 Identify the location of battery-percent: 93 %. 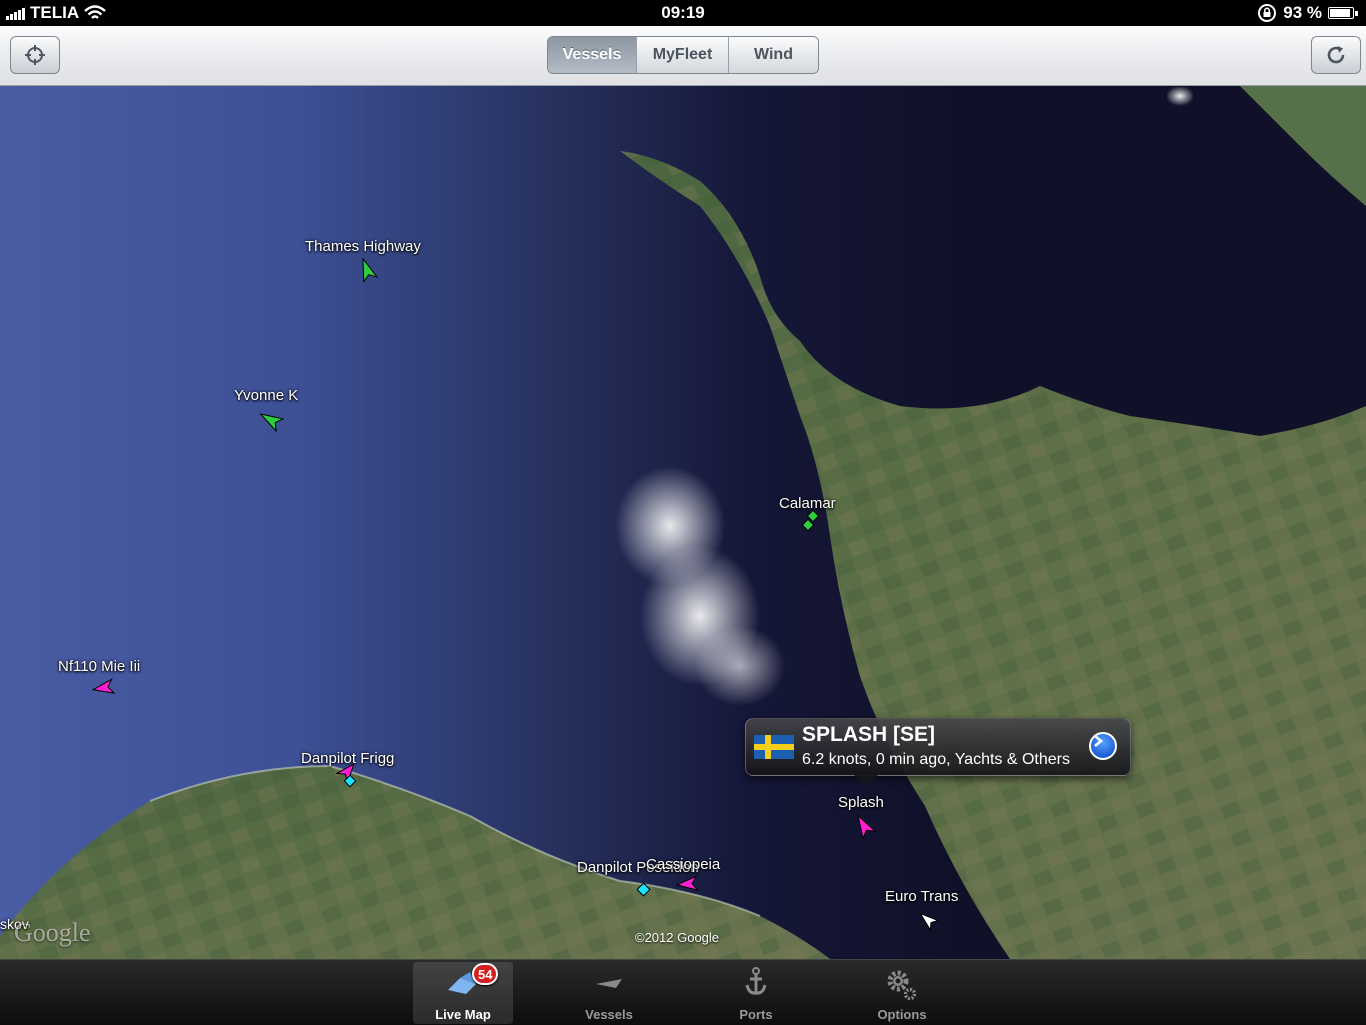
(1302, 12).